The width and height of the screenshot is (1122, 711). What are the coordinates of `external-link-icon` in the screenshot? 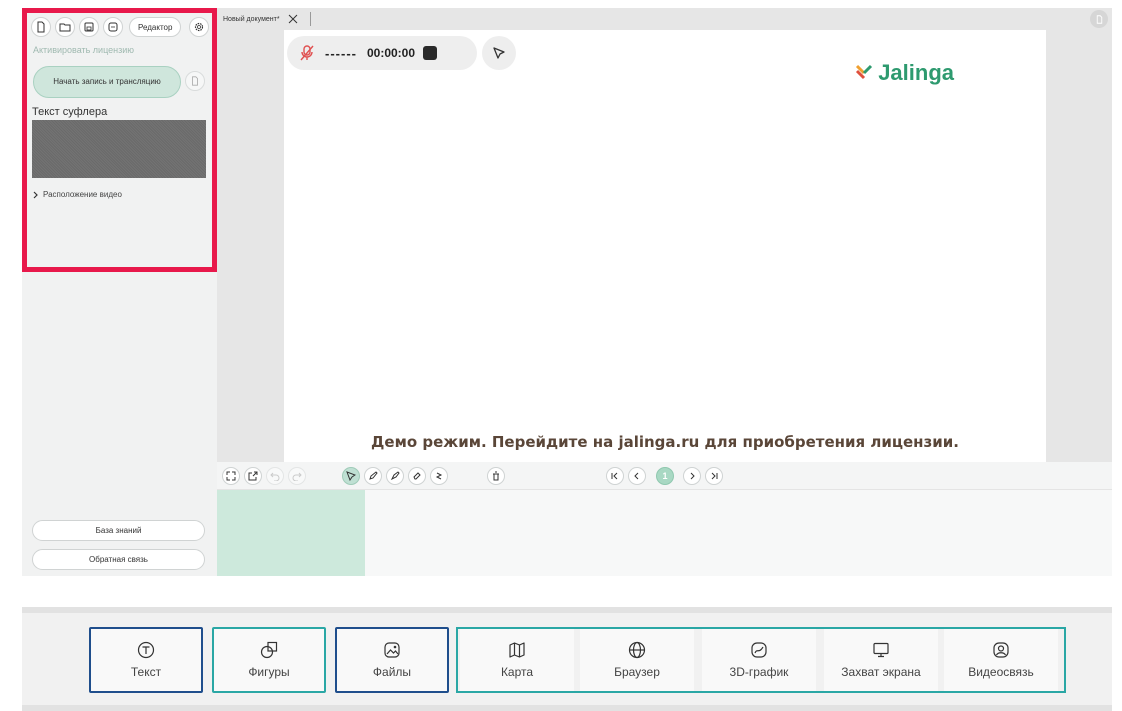 It's located at (253, 476).